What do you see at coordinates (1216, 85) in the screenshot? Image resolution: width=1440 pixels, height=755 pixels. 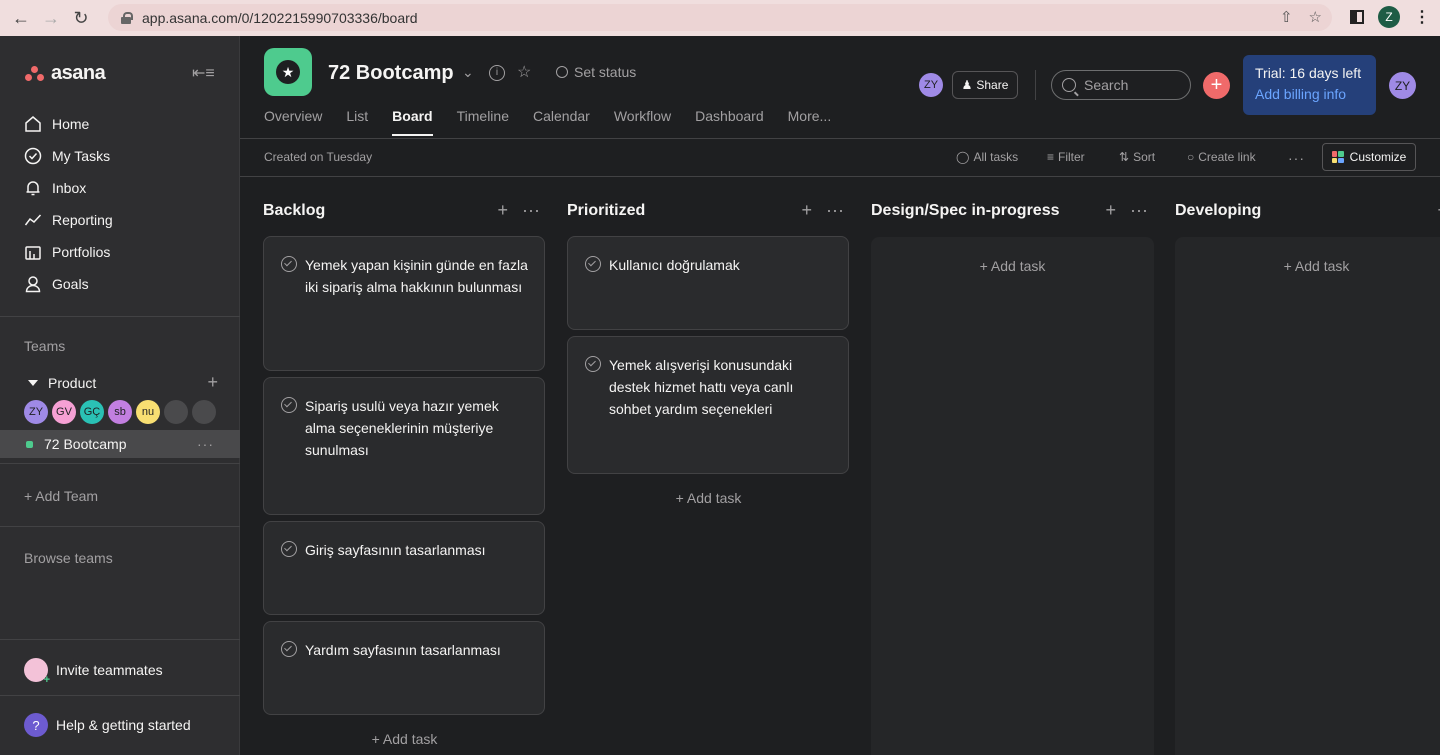 I see `quick-add-button: +` at bounding box center [1216, 85].